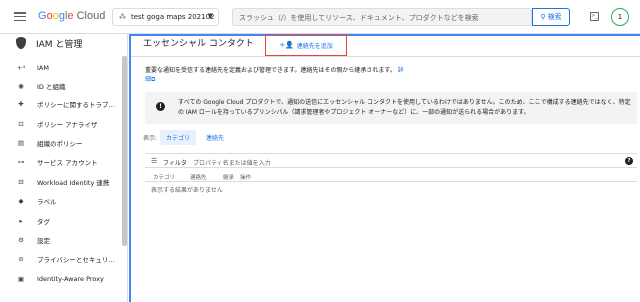 The width and height of the screenshot is (640, 302). What do you see at coordinates (154, 161) in the screenshot?
I see `filter-icon: ☰` at bounding box center [154, 161].